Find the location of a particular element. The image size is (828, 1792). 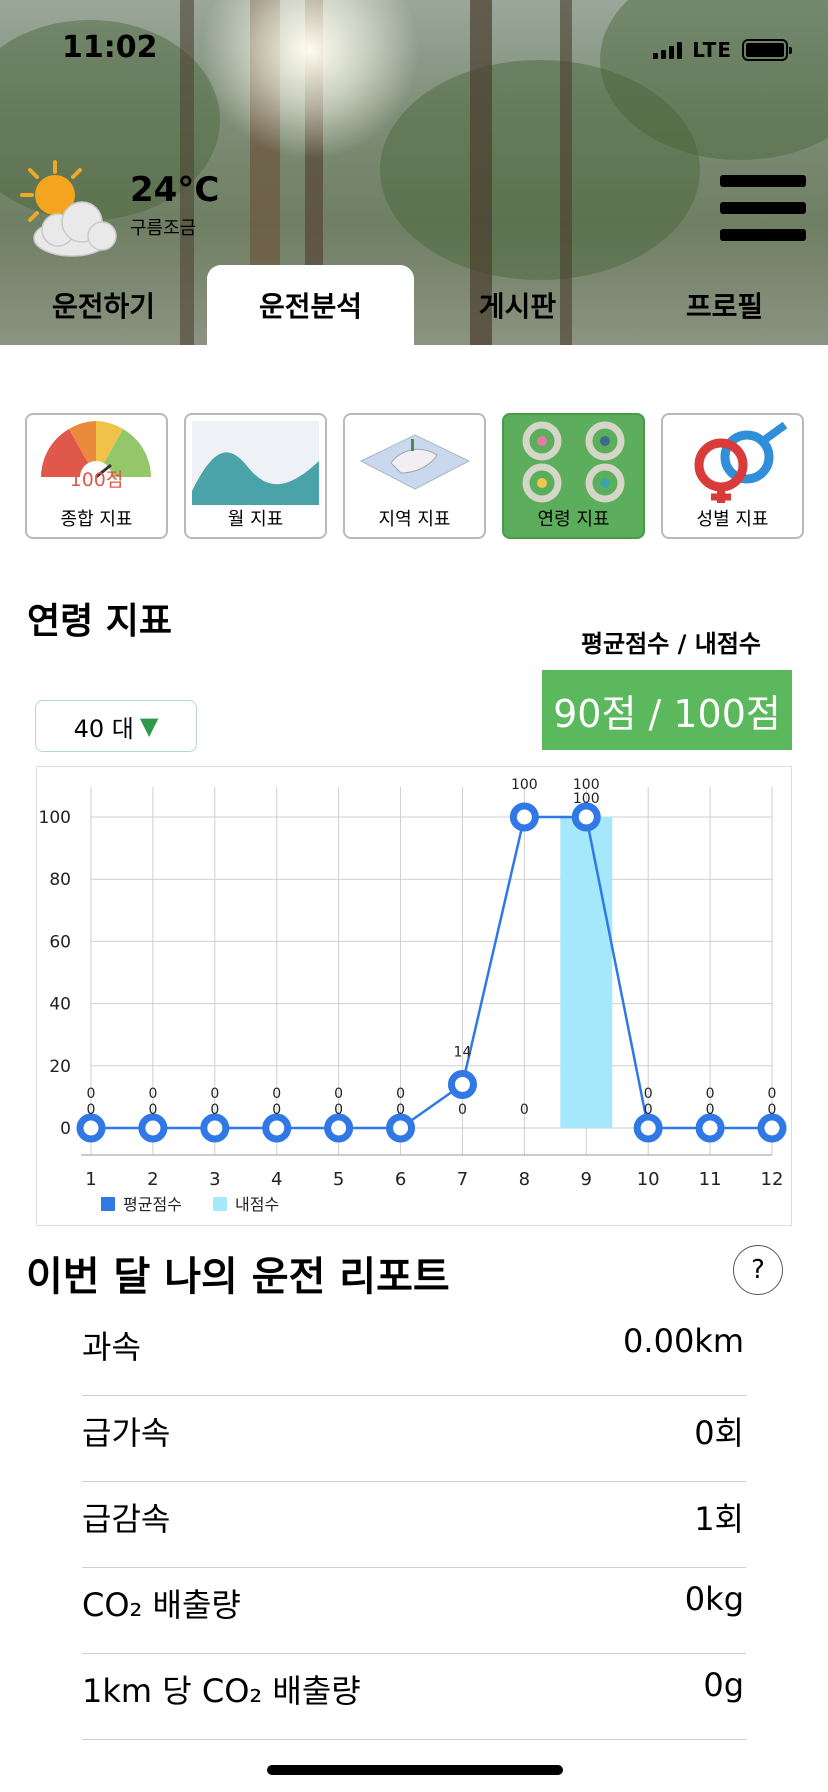

score-caption: 평균점수 / 내점수 is located at coordinates (671, 644).